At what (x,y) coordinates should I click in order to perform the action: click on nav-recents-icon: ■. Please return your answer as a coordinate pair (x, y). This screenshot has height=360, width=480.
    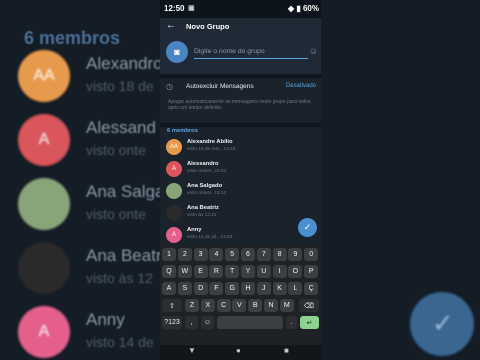
    Looking at the image, I should click on (286, 350).